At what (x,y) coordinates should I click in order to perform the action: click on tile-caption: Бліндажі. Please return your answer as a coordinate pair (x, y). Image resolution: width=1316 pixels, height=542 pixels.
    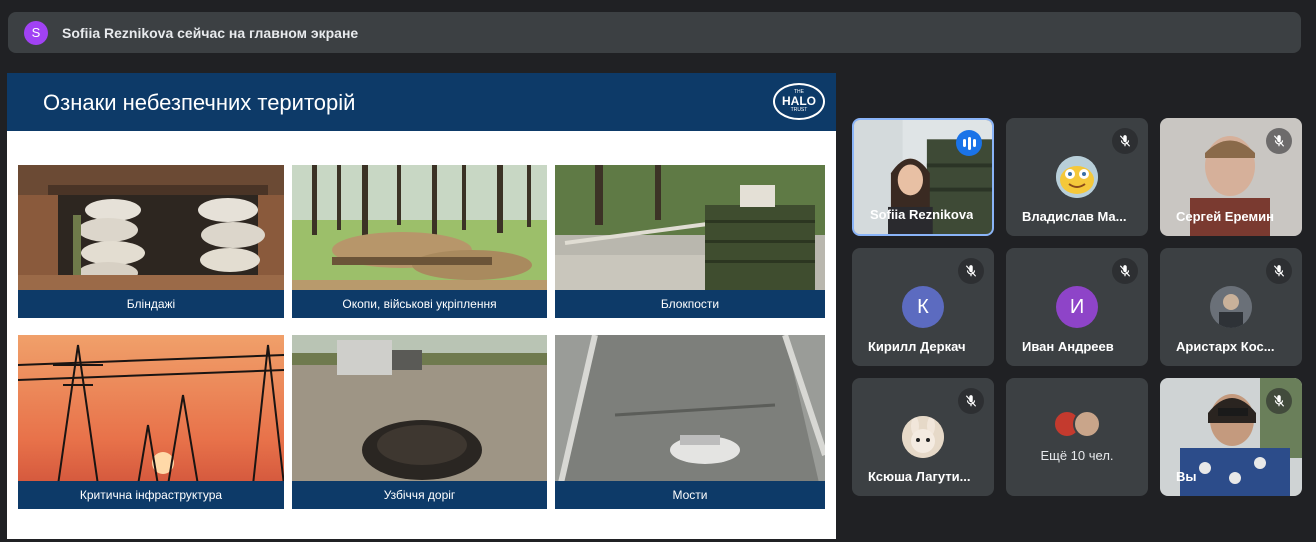
    Looking at the image, I should click on (151, 304).